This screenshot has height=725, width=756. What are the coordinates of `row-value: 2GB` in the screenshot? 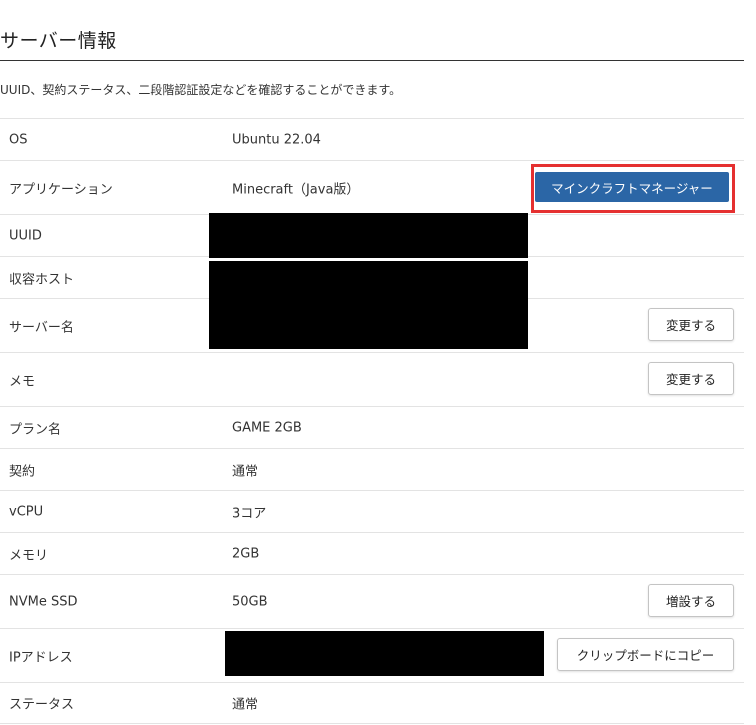 It's located at (246, 553).